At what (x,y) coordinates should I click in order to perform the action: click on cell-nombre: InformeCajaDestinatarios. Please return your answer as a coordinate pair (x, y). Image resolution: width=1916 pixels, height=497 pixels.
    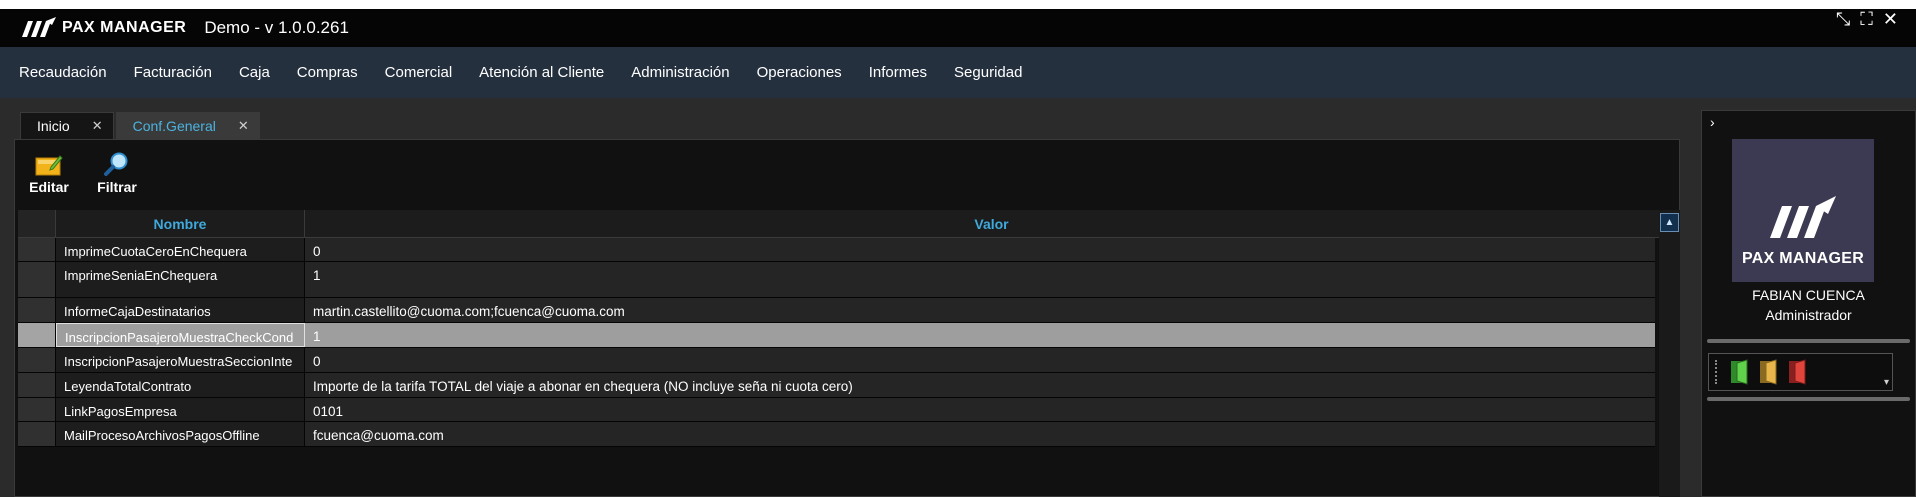
    Looking at the image, I should click on (180, 310).